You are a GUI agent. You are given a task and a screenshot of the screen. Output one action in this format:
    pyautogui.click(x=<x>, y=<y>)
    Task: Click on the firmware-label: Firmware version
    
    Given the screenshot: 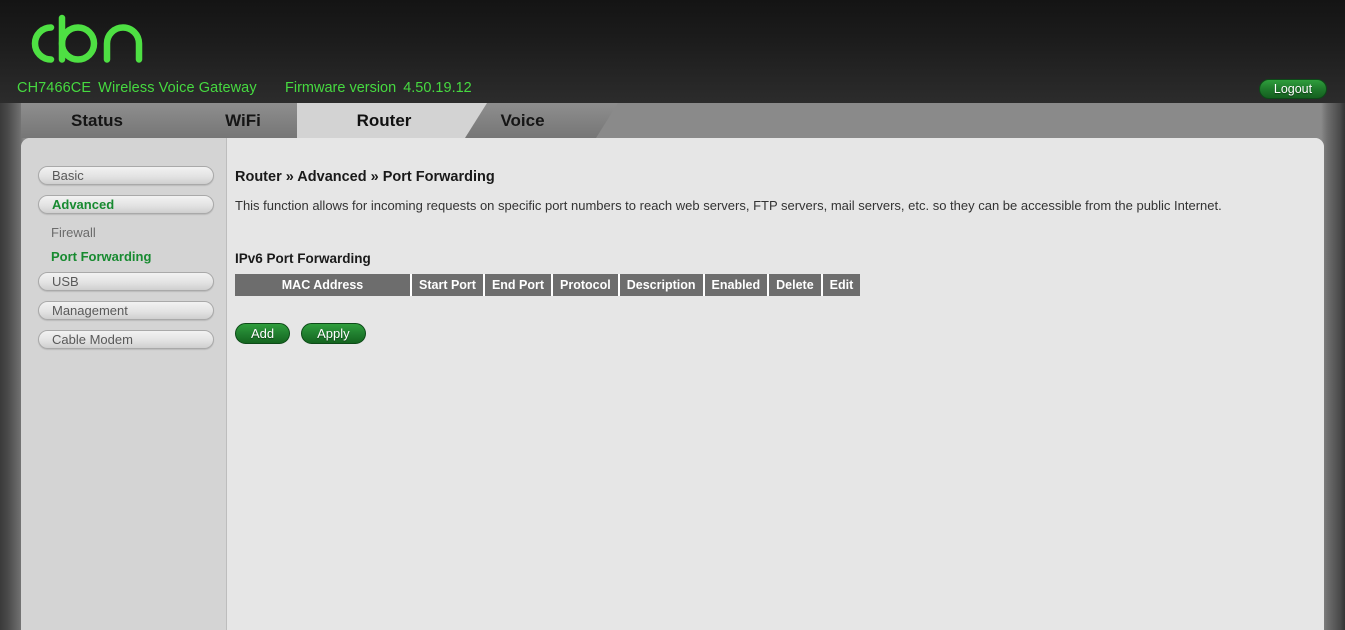 What is the action you would take?
    pyautogui.click(x=341, y=88)
    